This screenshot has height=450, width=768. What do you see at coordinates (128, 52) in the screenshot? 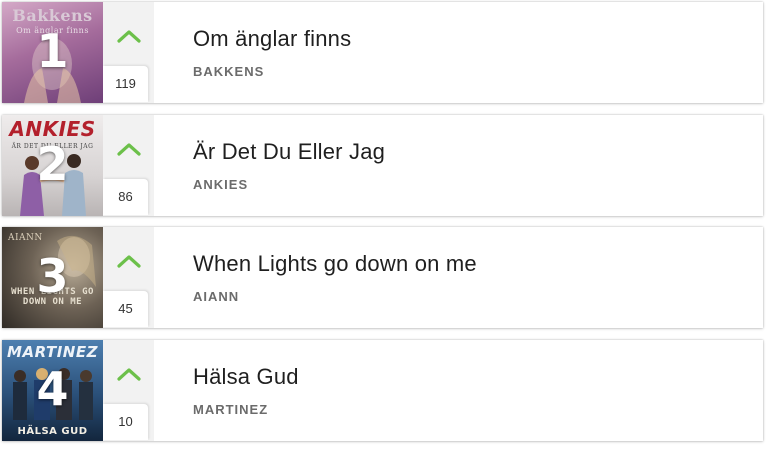
I see `vote-panel: 119` at bounding box center [128, 52].